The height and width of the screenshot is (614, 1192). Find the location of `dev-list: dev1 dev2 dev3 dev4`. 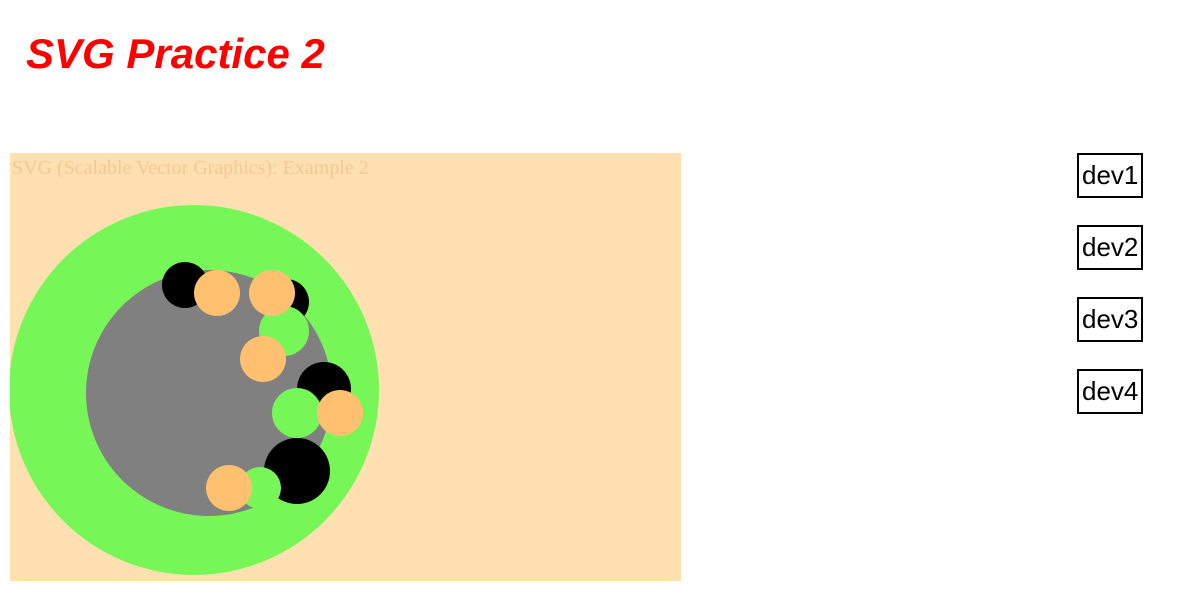

dev-list: dev1 dev2 dev3 dev4 is located at coordinates (1122, 297).